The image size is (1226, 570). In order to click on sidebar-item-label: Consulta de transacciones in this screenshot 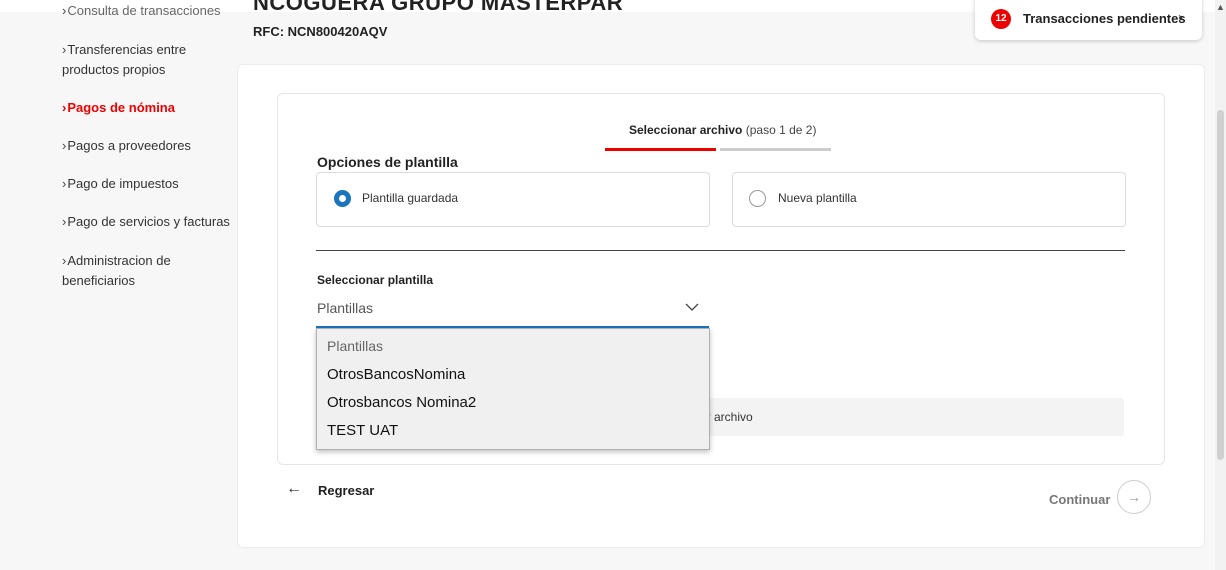, I will do `click(144, 10)`.